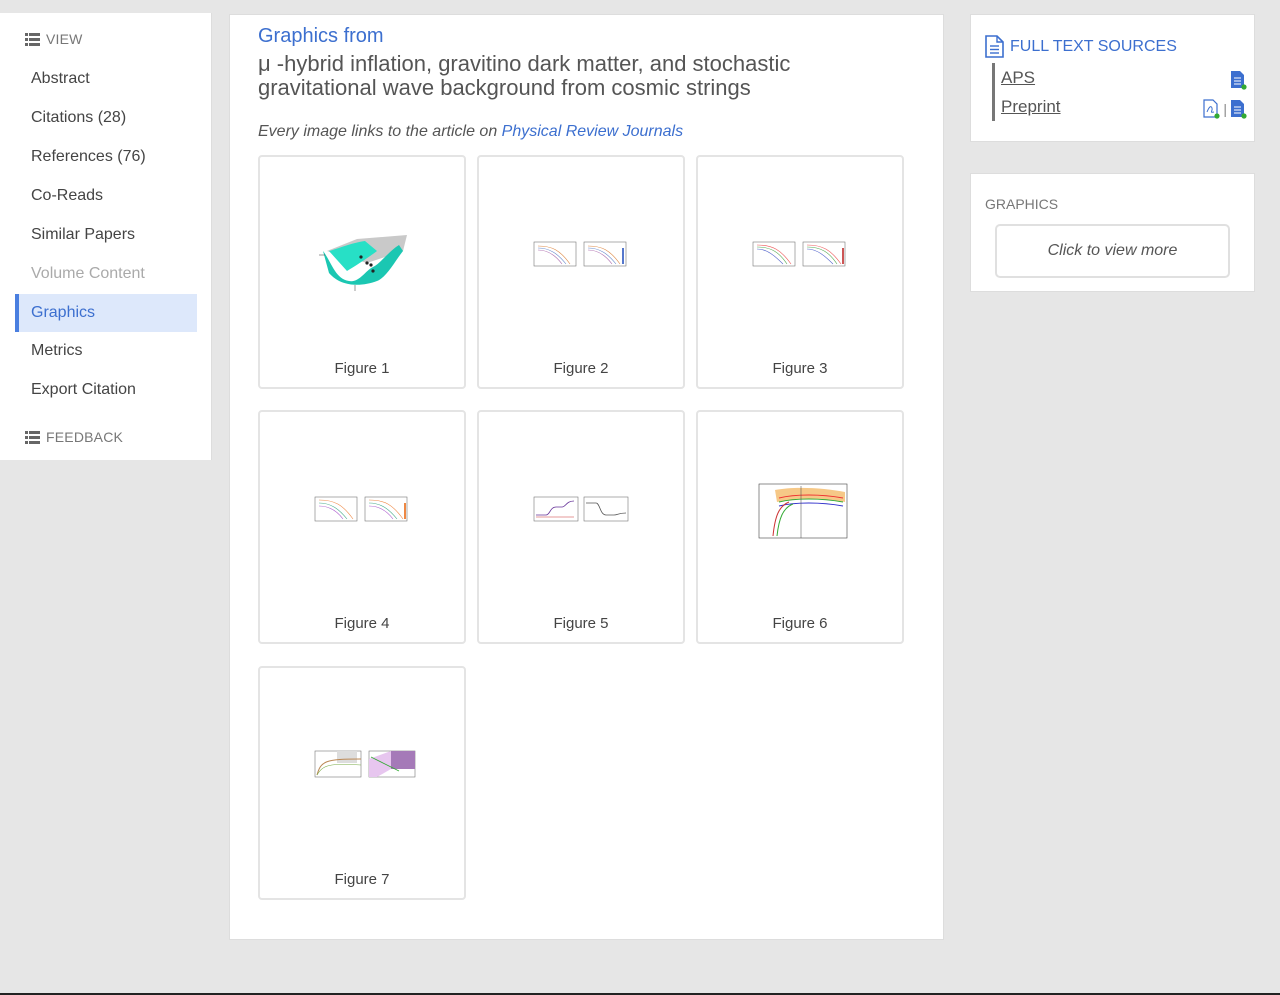 The height and width of the screenshot is (995, 1280). Describe the element at coordinates (581, 623) in the screenshot. I see `figure-caption: Figure 5` at that location.